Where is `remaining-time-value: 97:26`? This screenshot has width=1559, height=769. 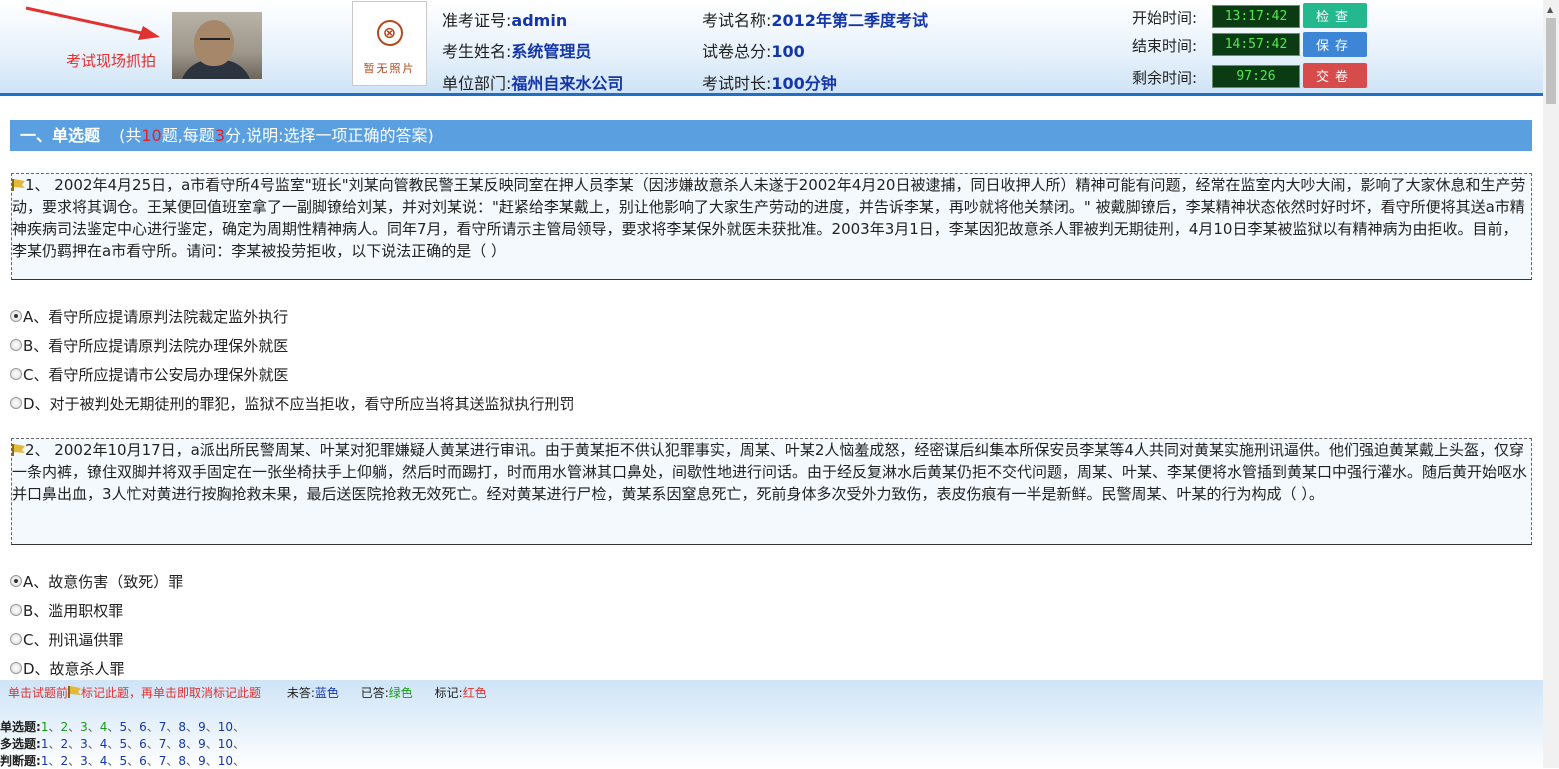 remaining-time-value: 97:26 is located at coordinates (1256, 76).